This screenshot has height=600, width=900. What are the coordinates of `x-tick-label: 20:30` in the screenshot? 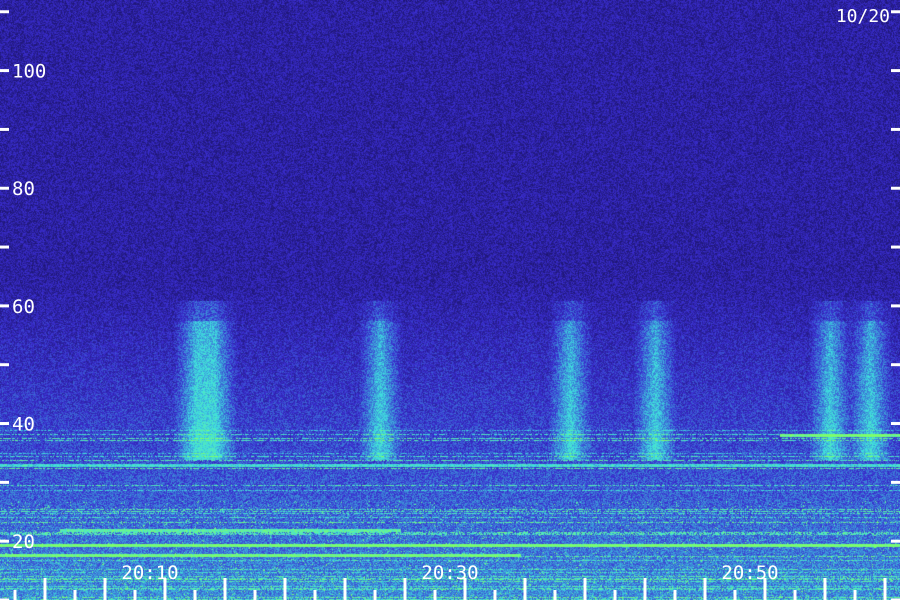 It's located at (449, 573).